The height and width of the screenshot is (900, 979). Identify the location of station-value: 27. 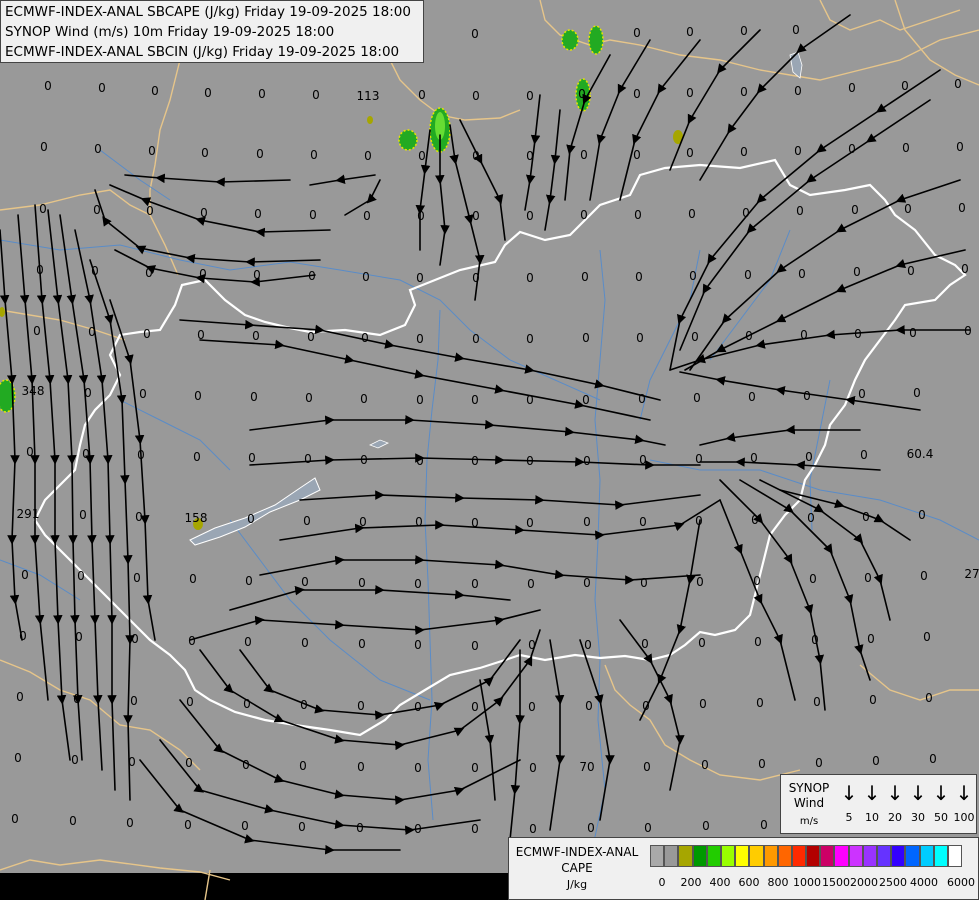
(971, 574).